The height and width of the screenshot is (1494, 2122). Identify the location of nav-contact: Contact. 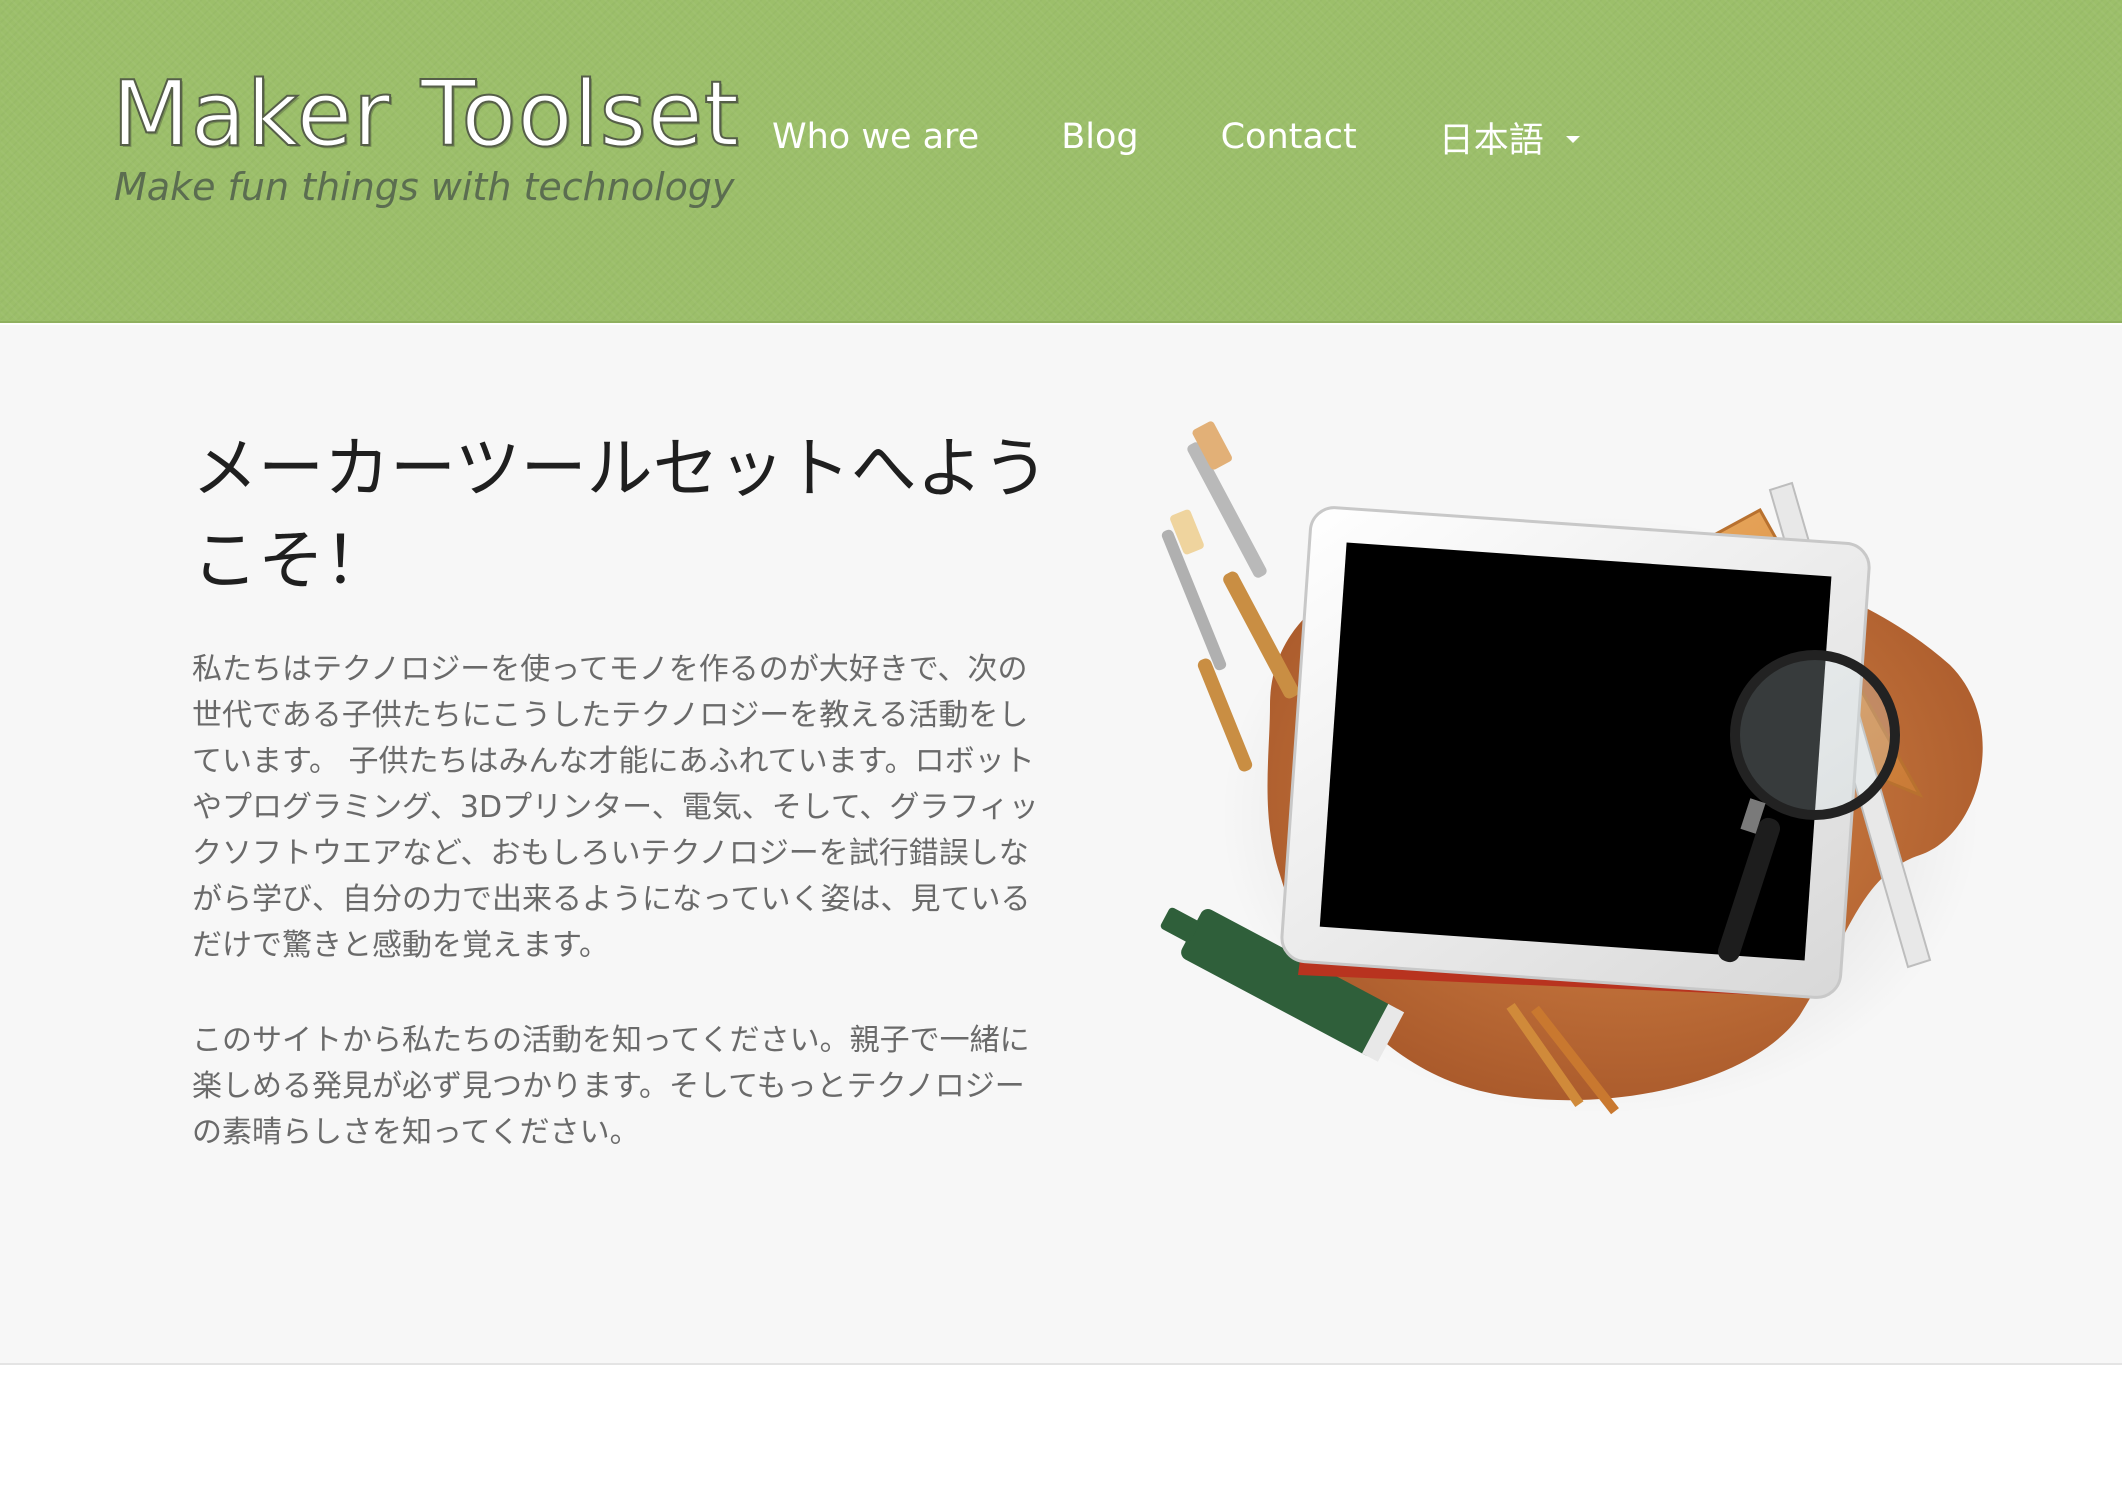
(1289, 137).